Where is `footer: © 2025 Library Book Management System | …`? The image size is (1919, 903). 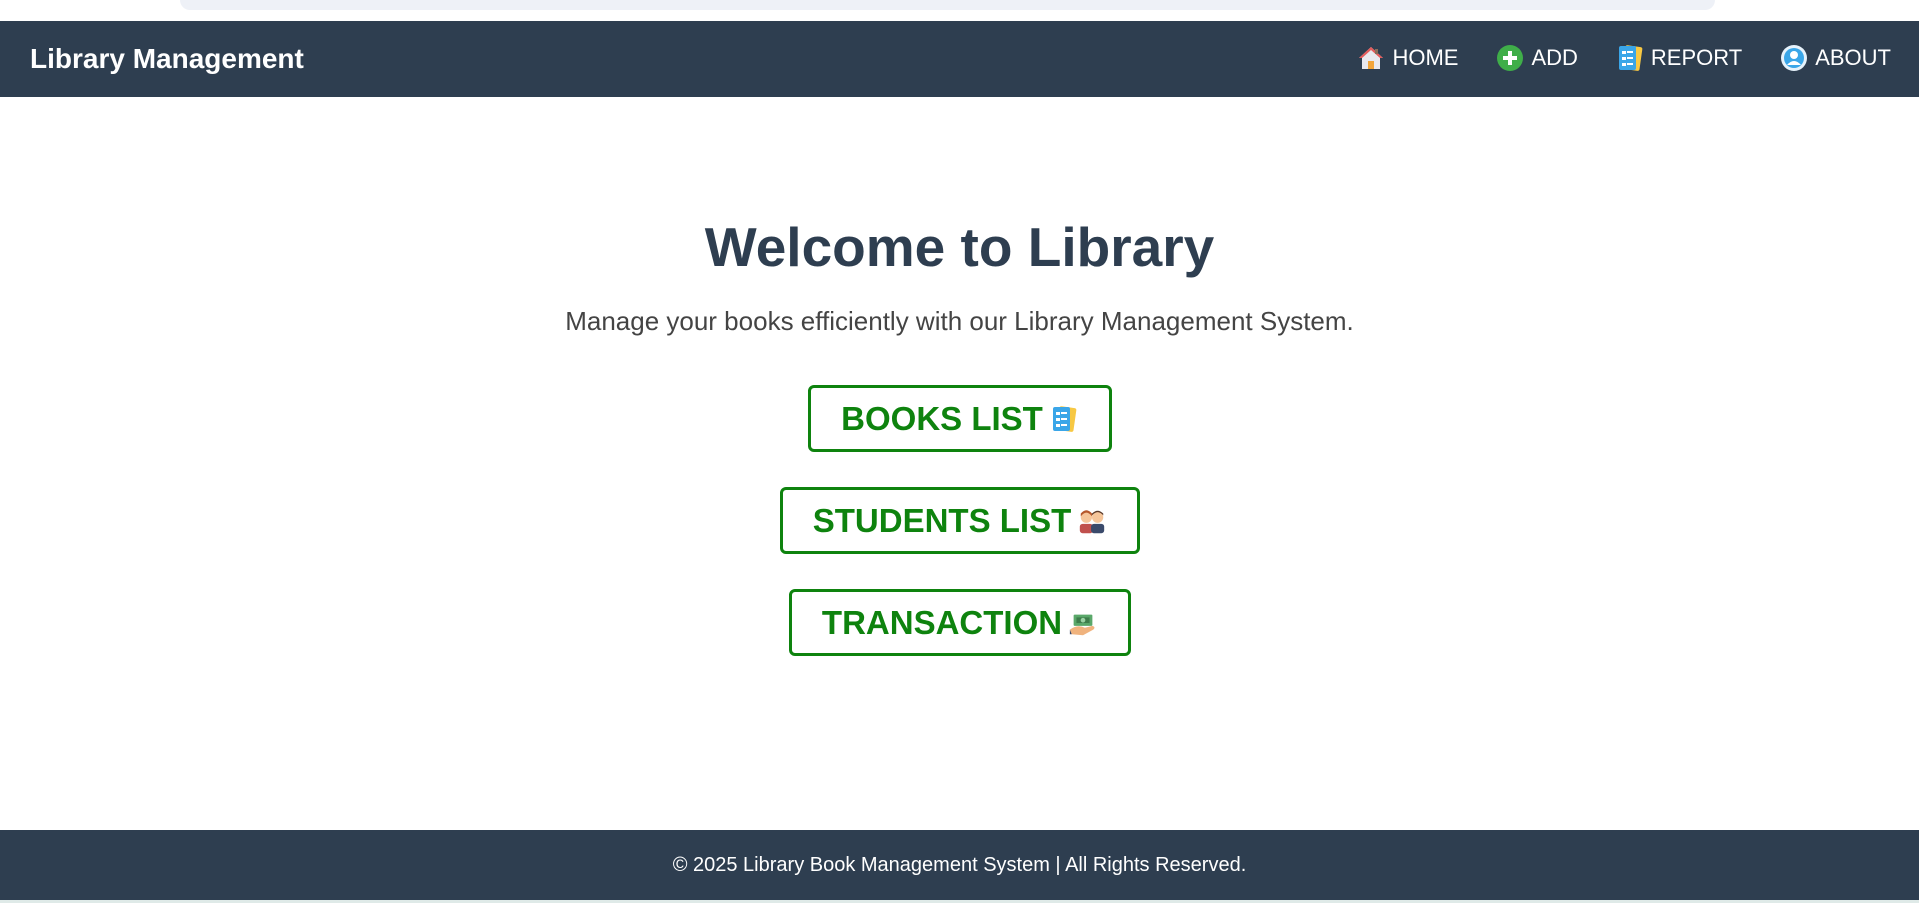 footer: © 2025 Library Book Management System | … is located at coordinates (959, 865).